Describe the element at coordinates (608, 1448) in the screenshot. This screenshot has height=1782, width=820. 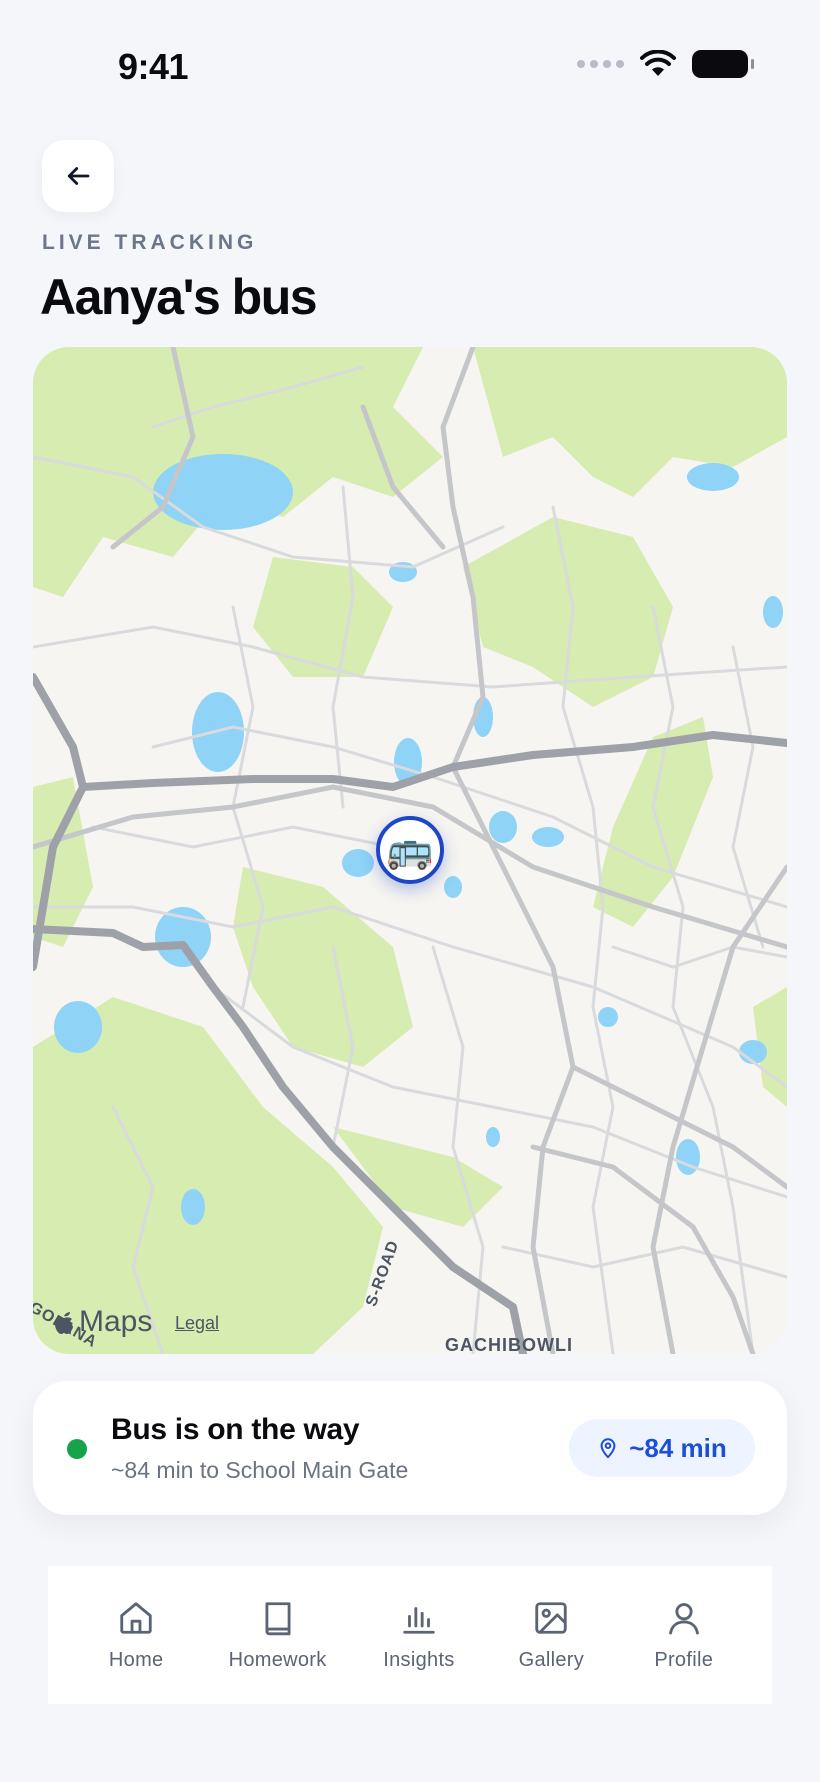
I see `map-pin-icon` at that location.